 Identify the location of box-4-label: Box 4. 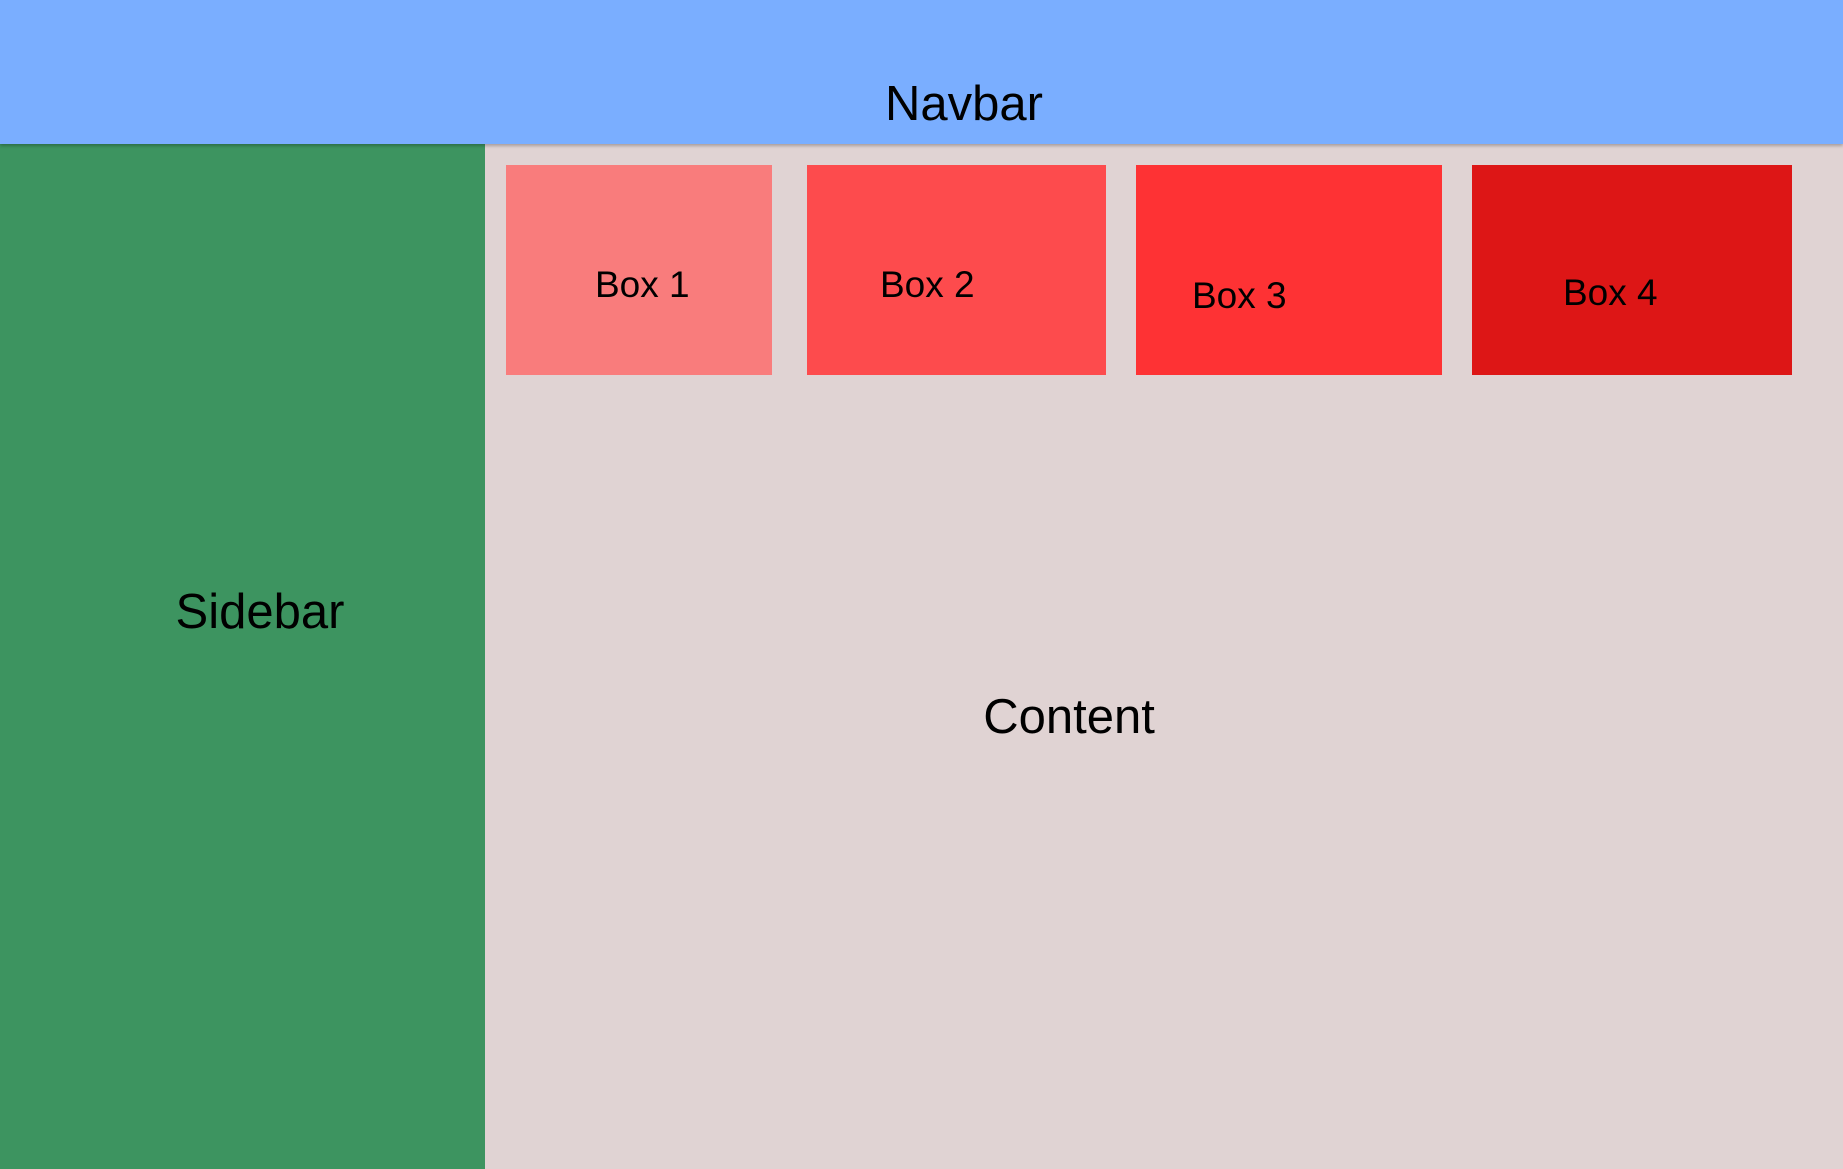
(1610, 292).